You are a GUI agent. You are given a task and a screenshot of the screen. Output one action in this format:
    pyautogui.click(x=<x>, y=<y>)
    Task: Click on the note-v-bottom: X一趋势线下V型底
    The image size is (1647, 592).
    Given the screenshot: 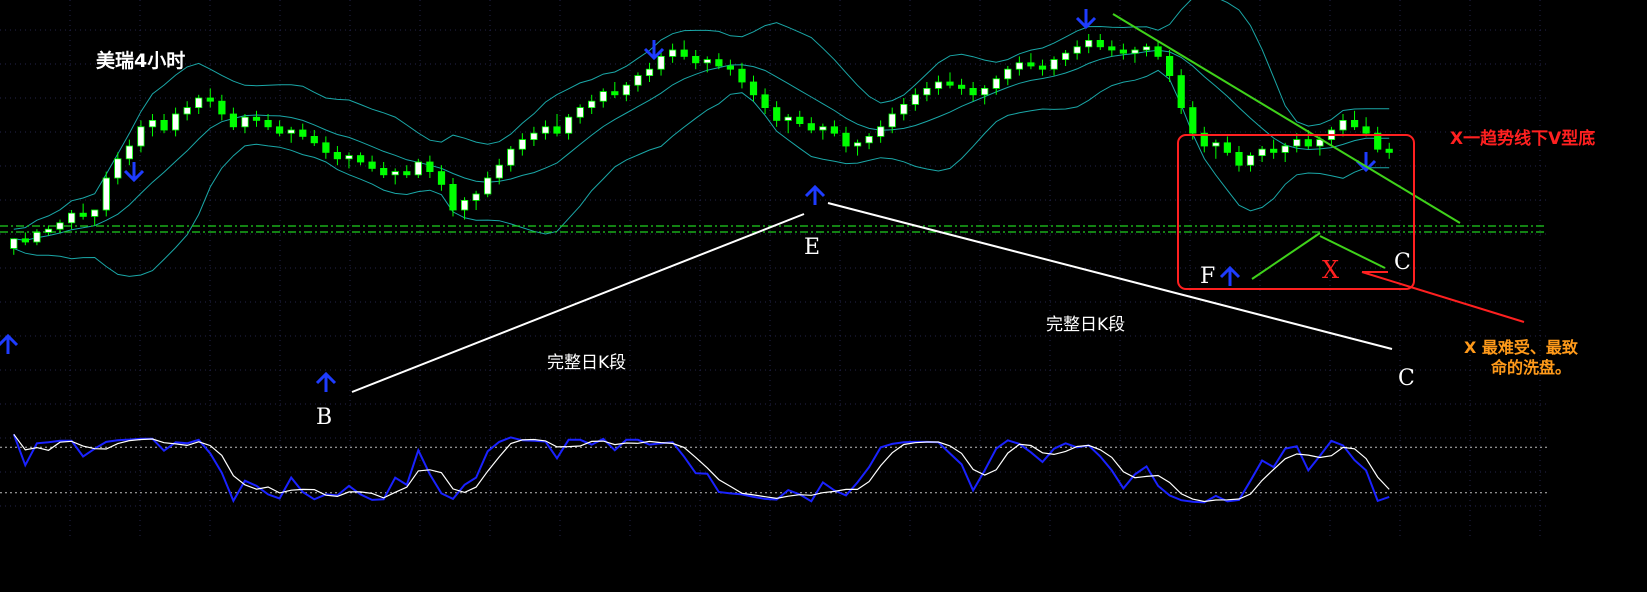 What is the action you would take?
    pyautogui.click(x=1522, y=138)
    